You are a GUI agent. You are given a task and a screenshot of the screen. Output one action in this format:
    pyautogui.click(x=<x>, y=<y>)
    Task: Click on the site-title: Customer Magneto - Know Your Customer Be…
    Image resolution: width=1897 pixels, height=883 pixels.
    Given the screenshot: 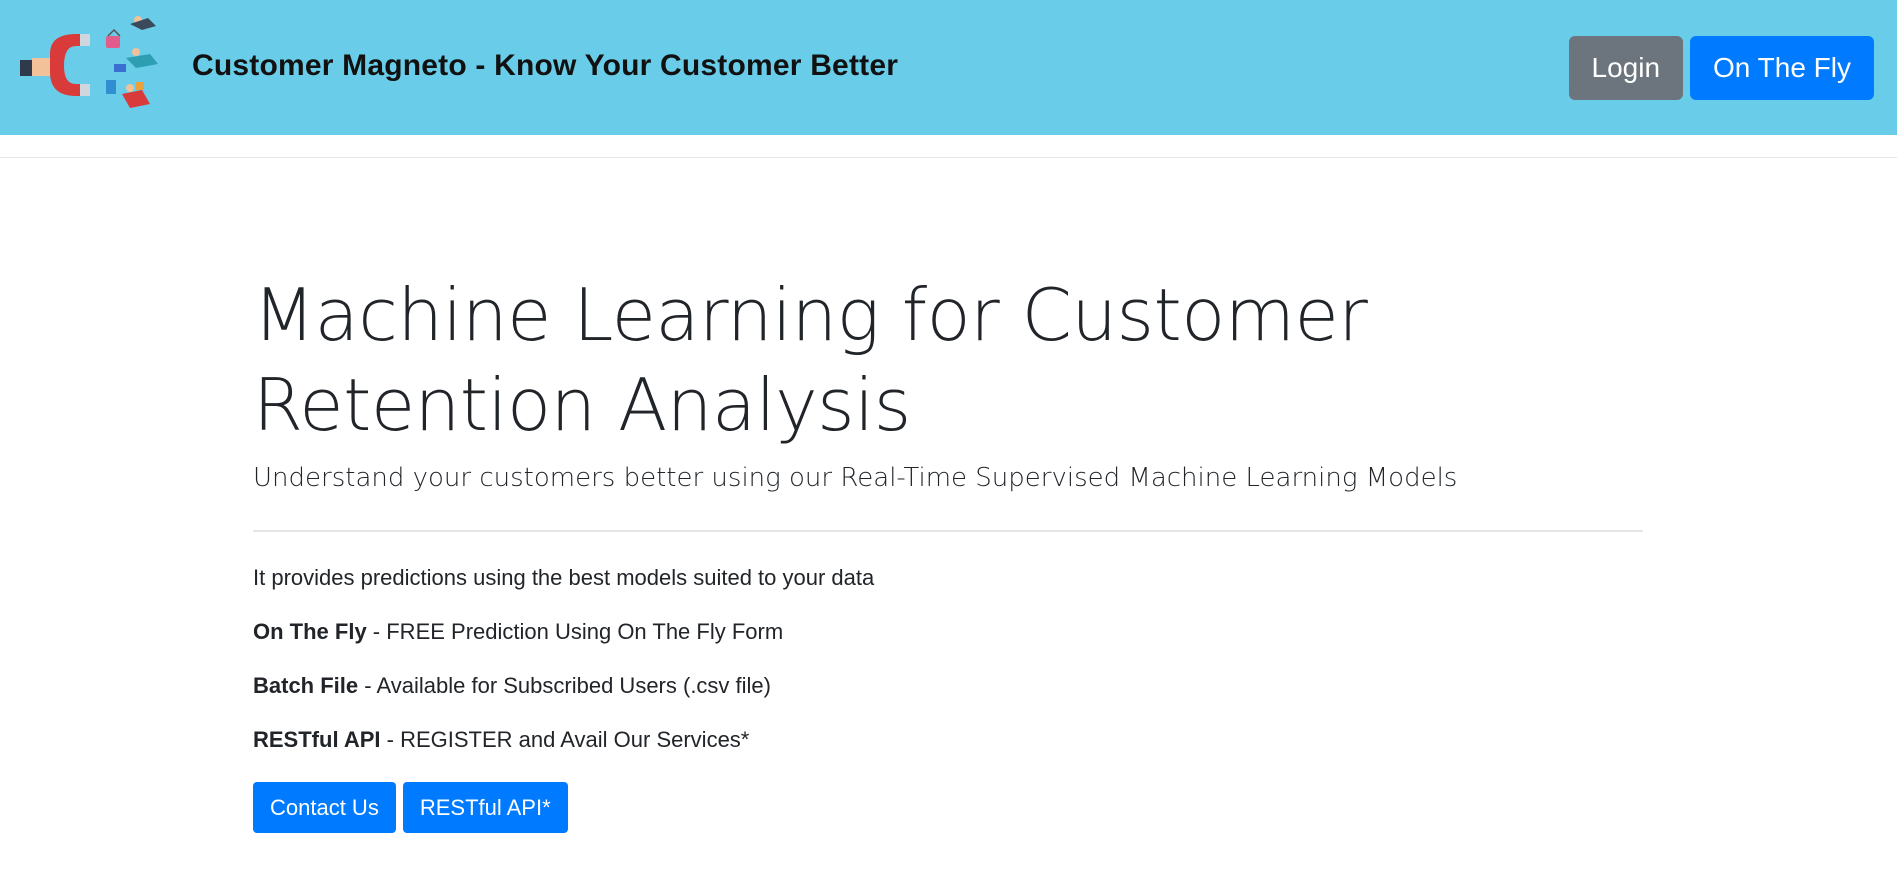 What is the action you would take?
    pyautogui.click(x=545, y=65)
    